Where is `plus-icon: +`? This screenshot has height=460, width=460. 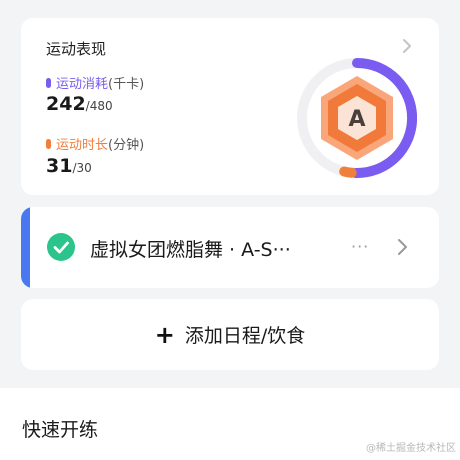 plus-icon: + is located at coordinates (164, 334).